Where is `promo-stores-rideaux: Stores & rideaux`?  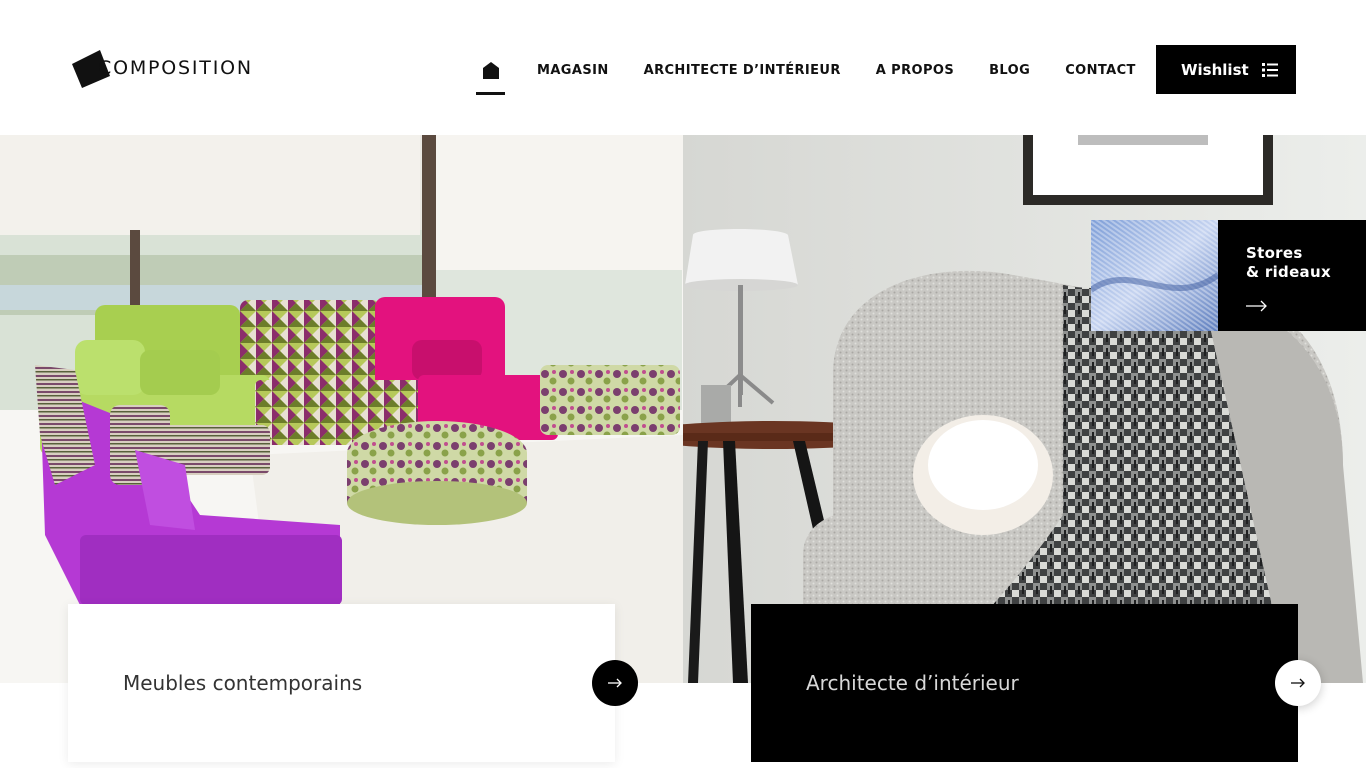 promo-stores-rideaux: Stores & rideaux is located at coordinates (1228, 275).